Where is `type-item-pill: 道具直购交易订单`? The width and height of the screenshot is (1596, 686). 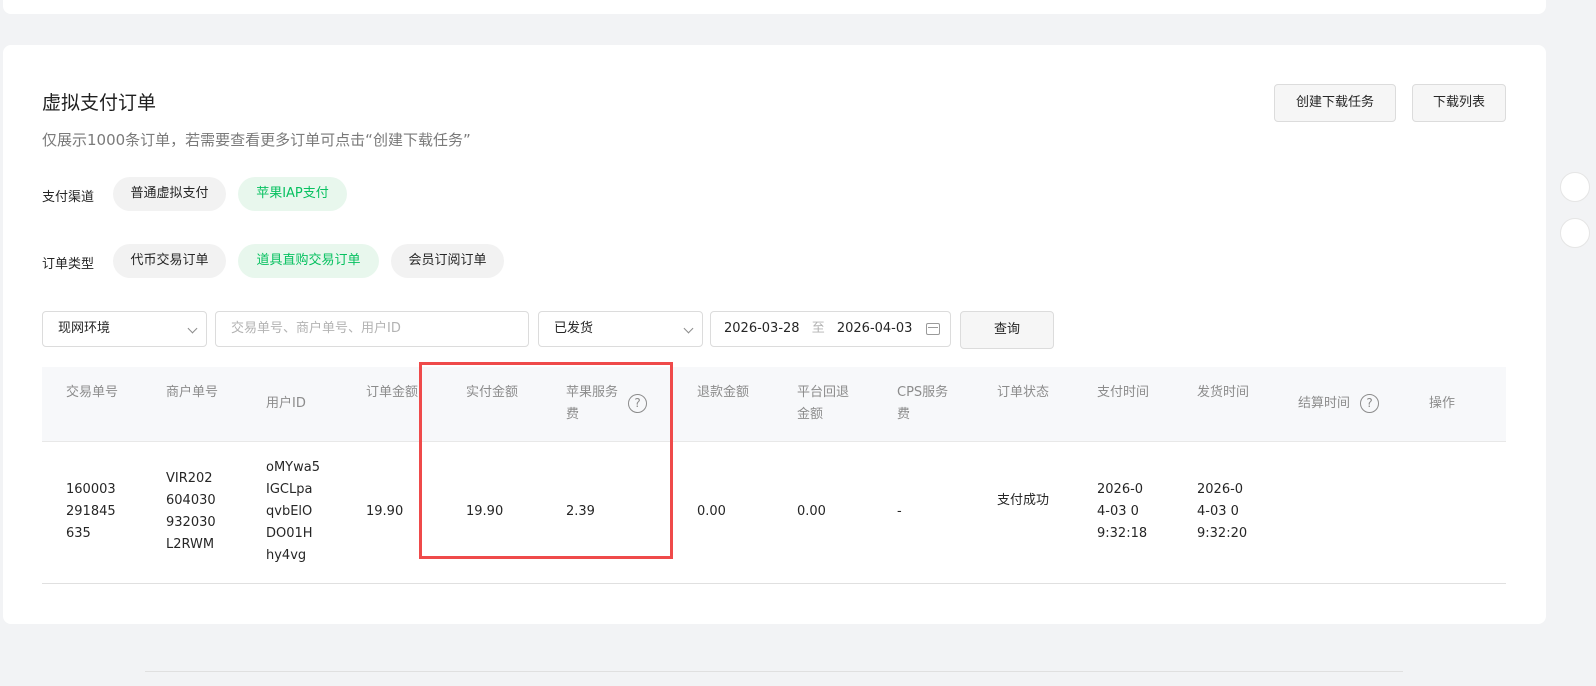
type-item-pill: 道具直购交易订单 is located at coordinates (308, 261).